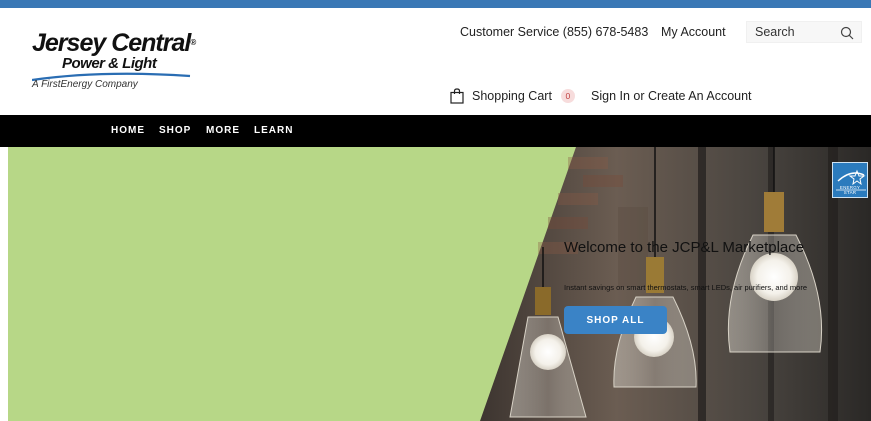 The width and height of the screenshot is (871, 421). Describe the element at coordinates (567, 96) in the screenshot. I see `cart-count-badge: 0` at that location.